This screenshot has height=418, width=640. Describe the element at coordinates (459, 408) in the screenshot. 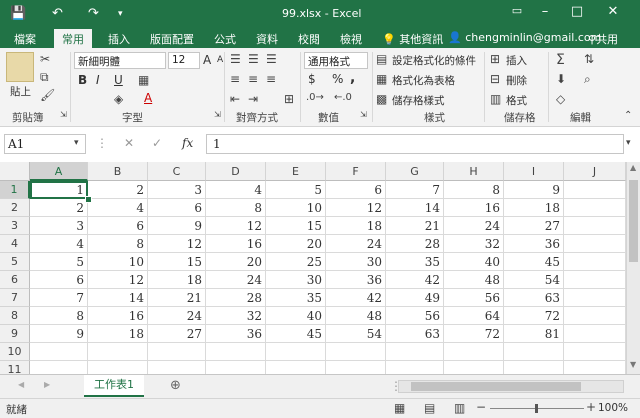

I see `page-break-view-icon: ▥` at that location.